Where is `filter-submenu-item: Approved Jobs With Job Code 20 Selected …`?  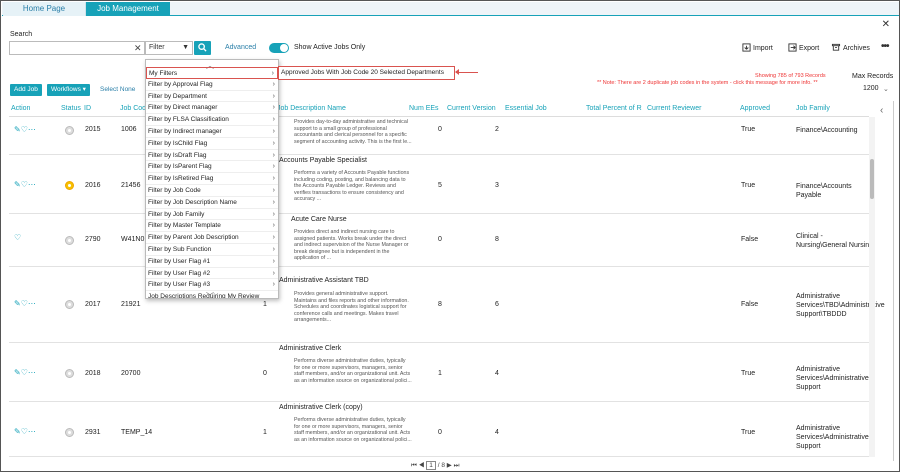
filter-submenu-item: Approved Jobs With Job Code 20 Selected … is located at coordinates (366, 73).